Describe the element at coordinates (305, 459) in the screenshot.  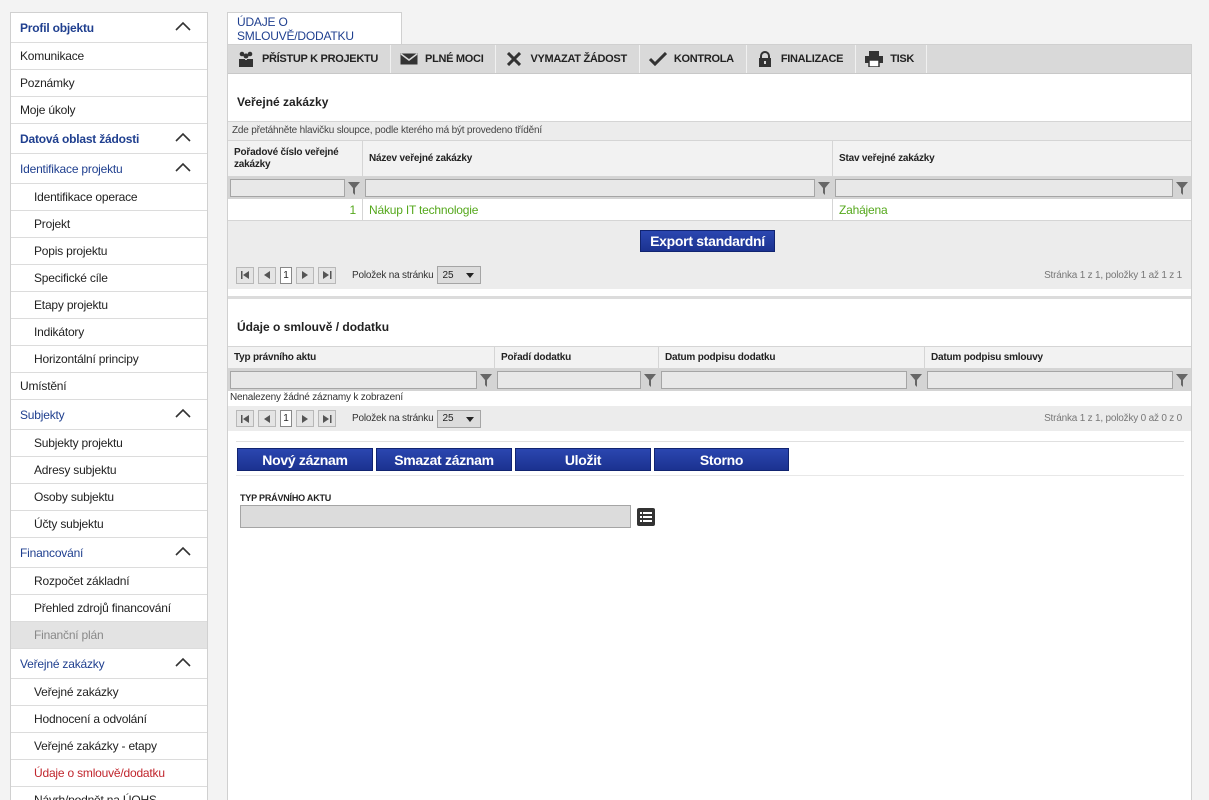
I see `new-record-button: Nový záznam` at that location.